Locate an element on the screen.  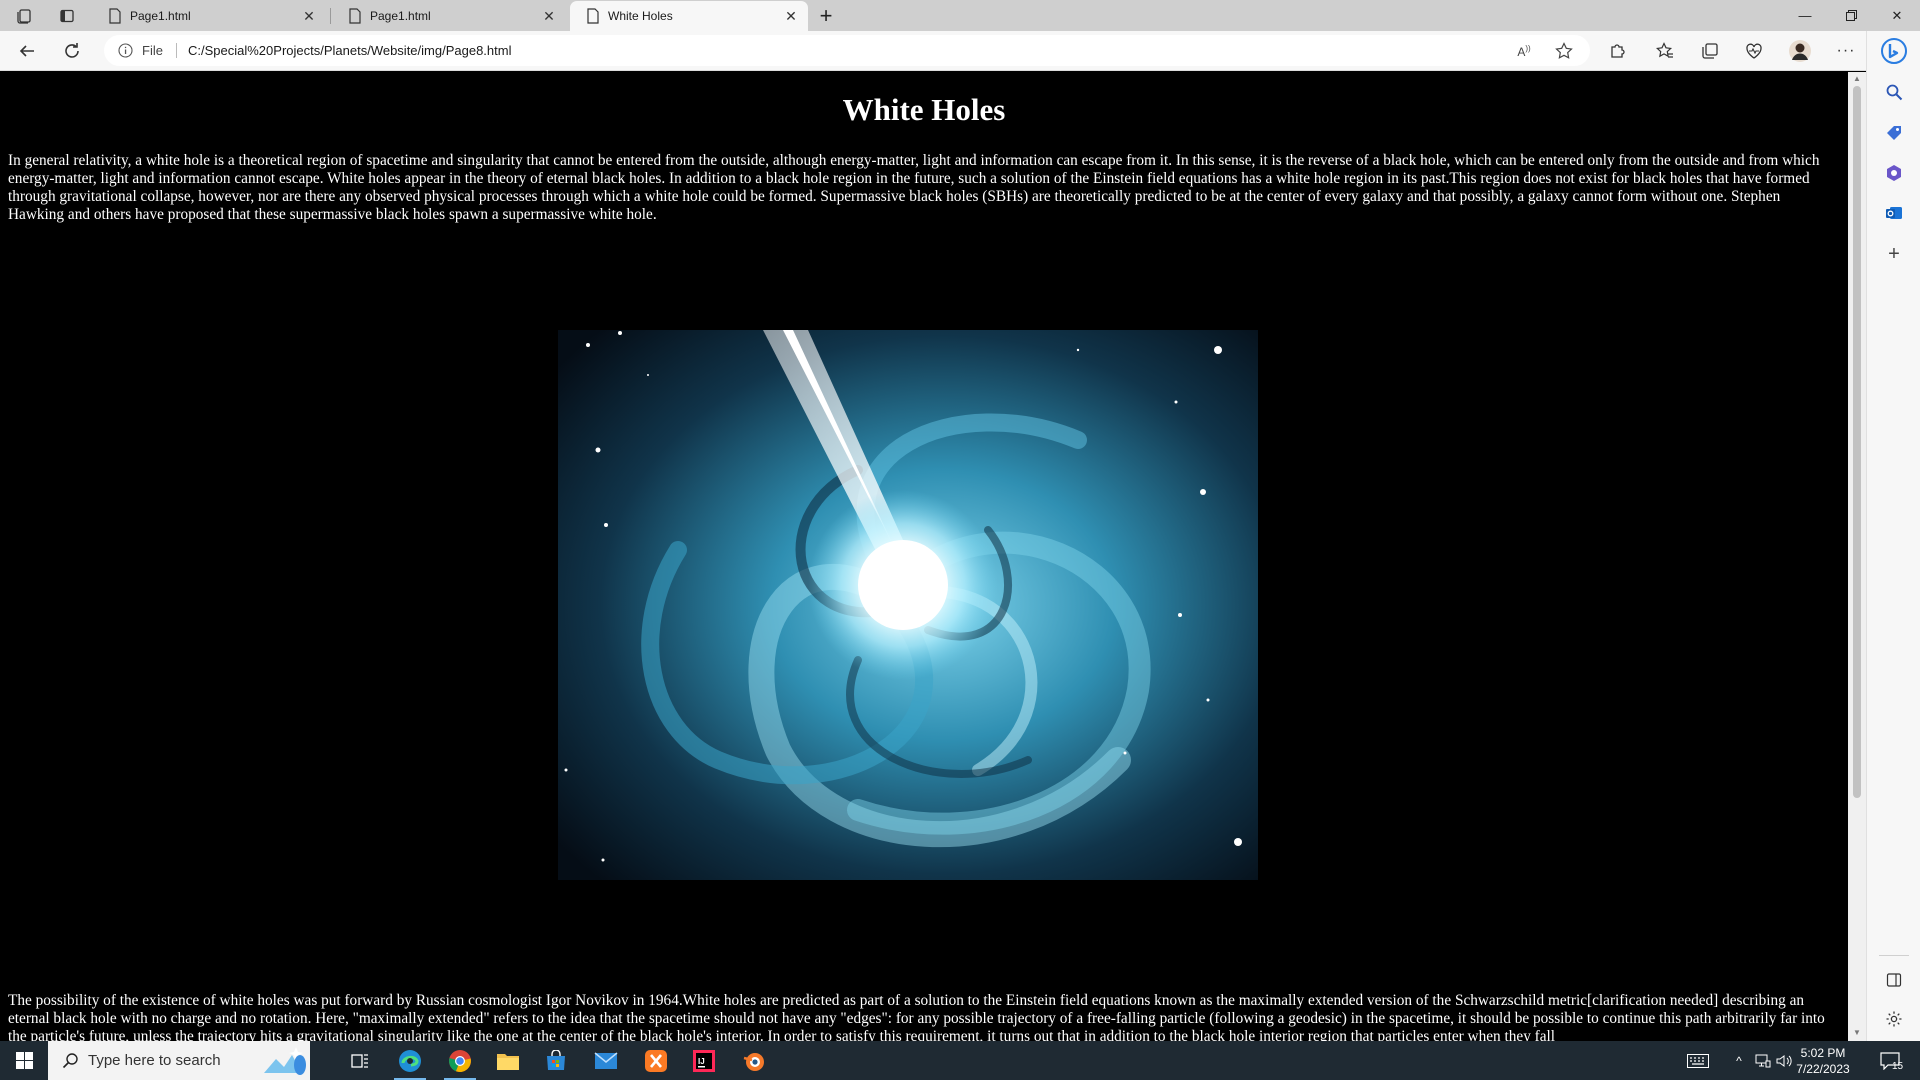
gear-icon is located at coordinates (1894, 1019).